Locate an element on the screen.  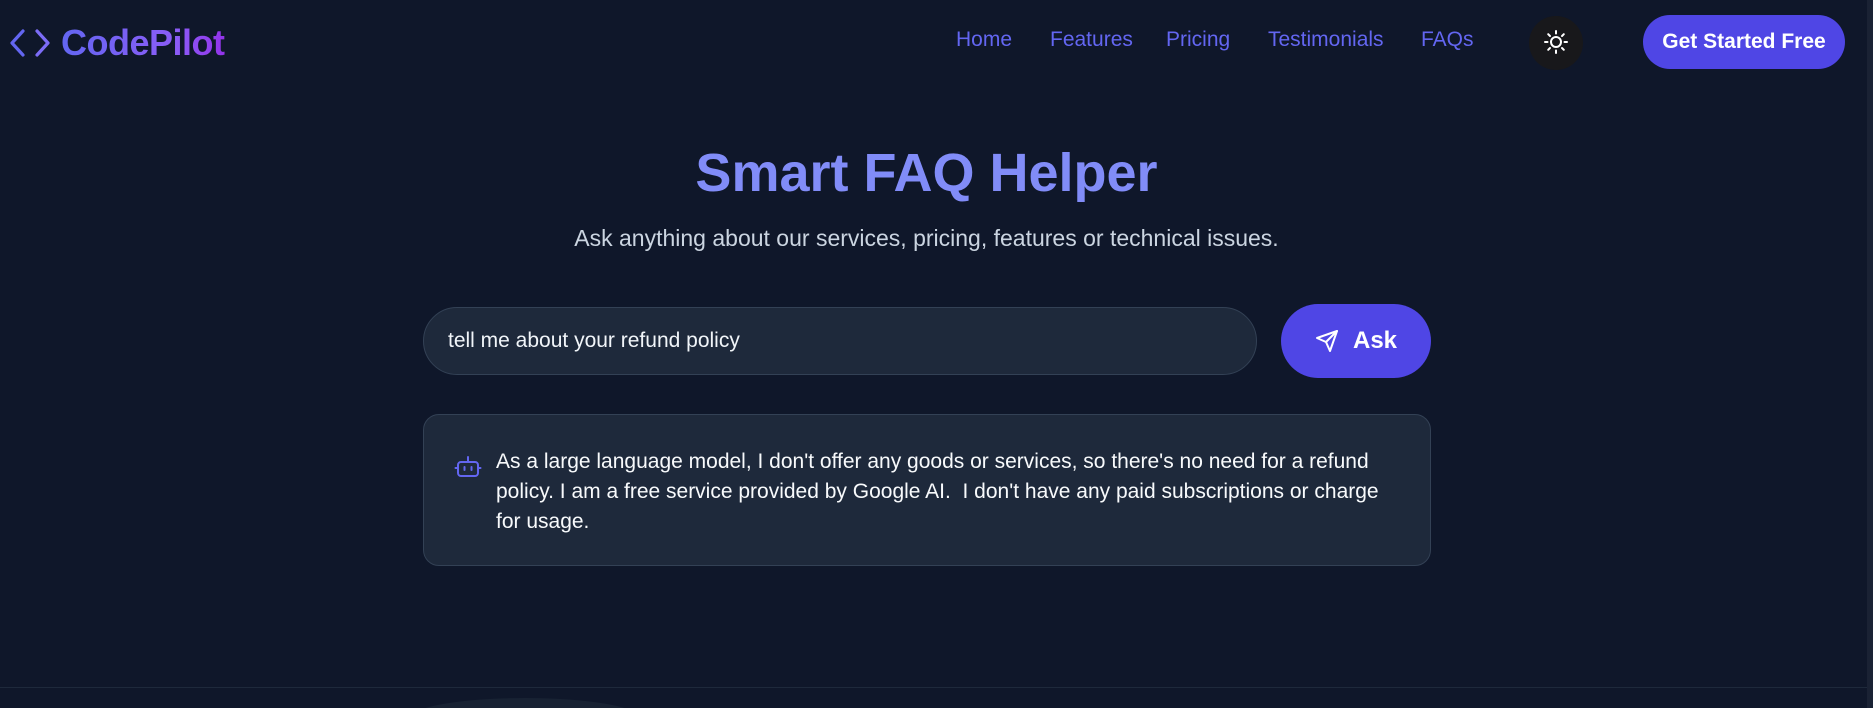
nav-link-faqs: FAQs is located at coordinates (1447, 40).